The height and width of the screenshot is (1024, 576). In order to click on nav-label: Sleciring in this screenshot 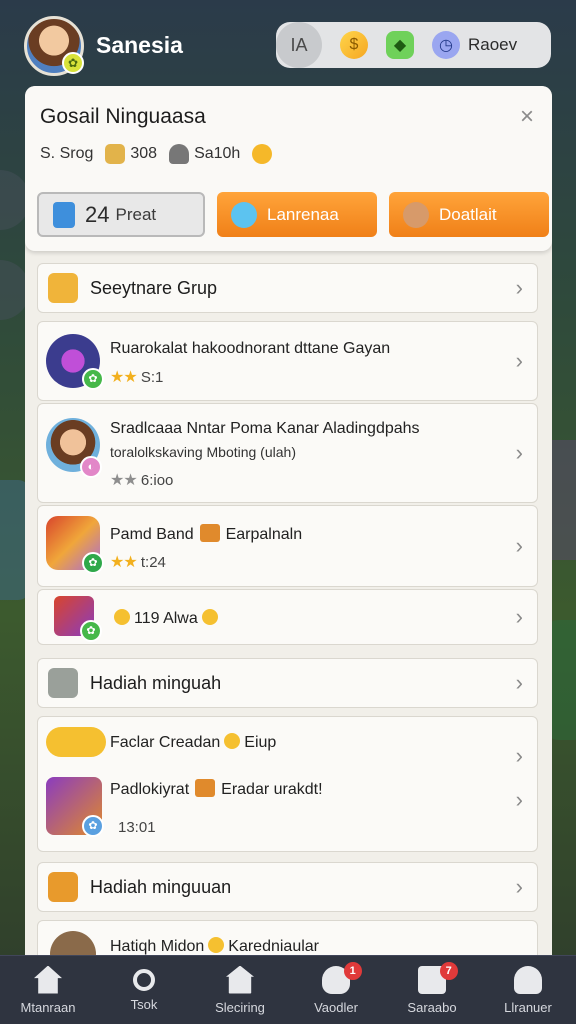, I will do `click(240, 1007)`.